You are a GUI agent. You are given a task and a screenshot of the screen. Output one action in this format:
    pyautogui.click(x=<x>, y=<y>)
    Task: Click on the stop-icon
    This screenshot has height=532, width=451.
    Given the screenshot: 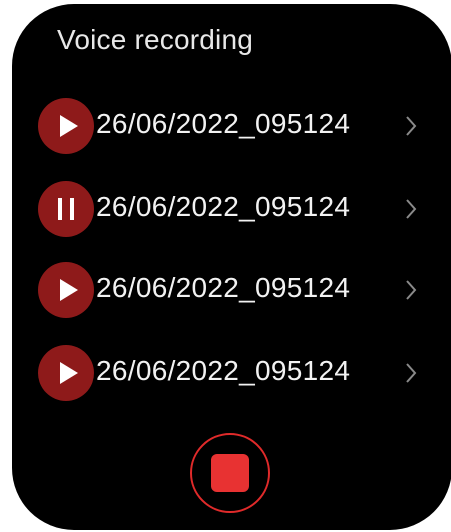 What is the action you would take?
    pyautogui.click(x=230, y=473)
    